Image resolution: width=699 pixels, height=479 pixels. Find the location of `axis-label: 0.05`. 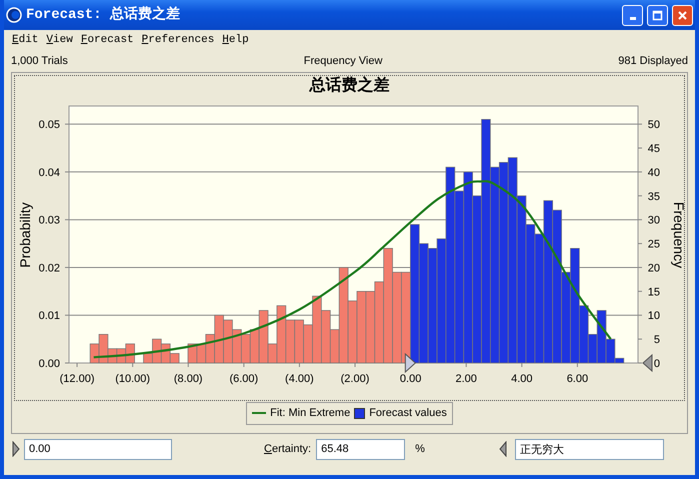

axis-label: 0.05 is located at coordinates (49, 125).